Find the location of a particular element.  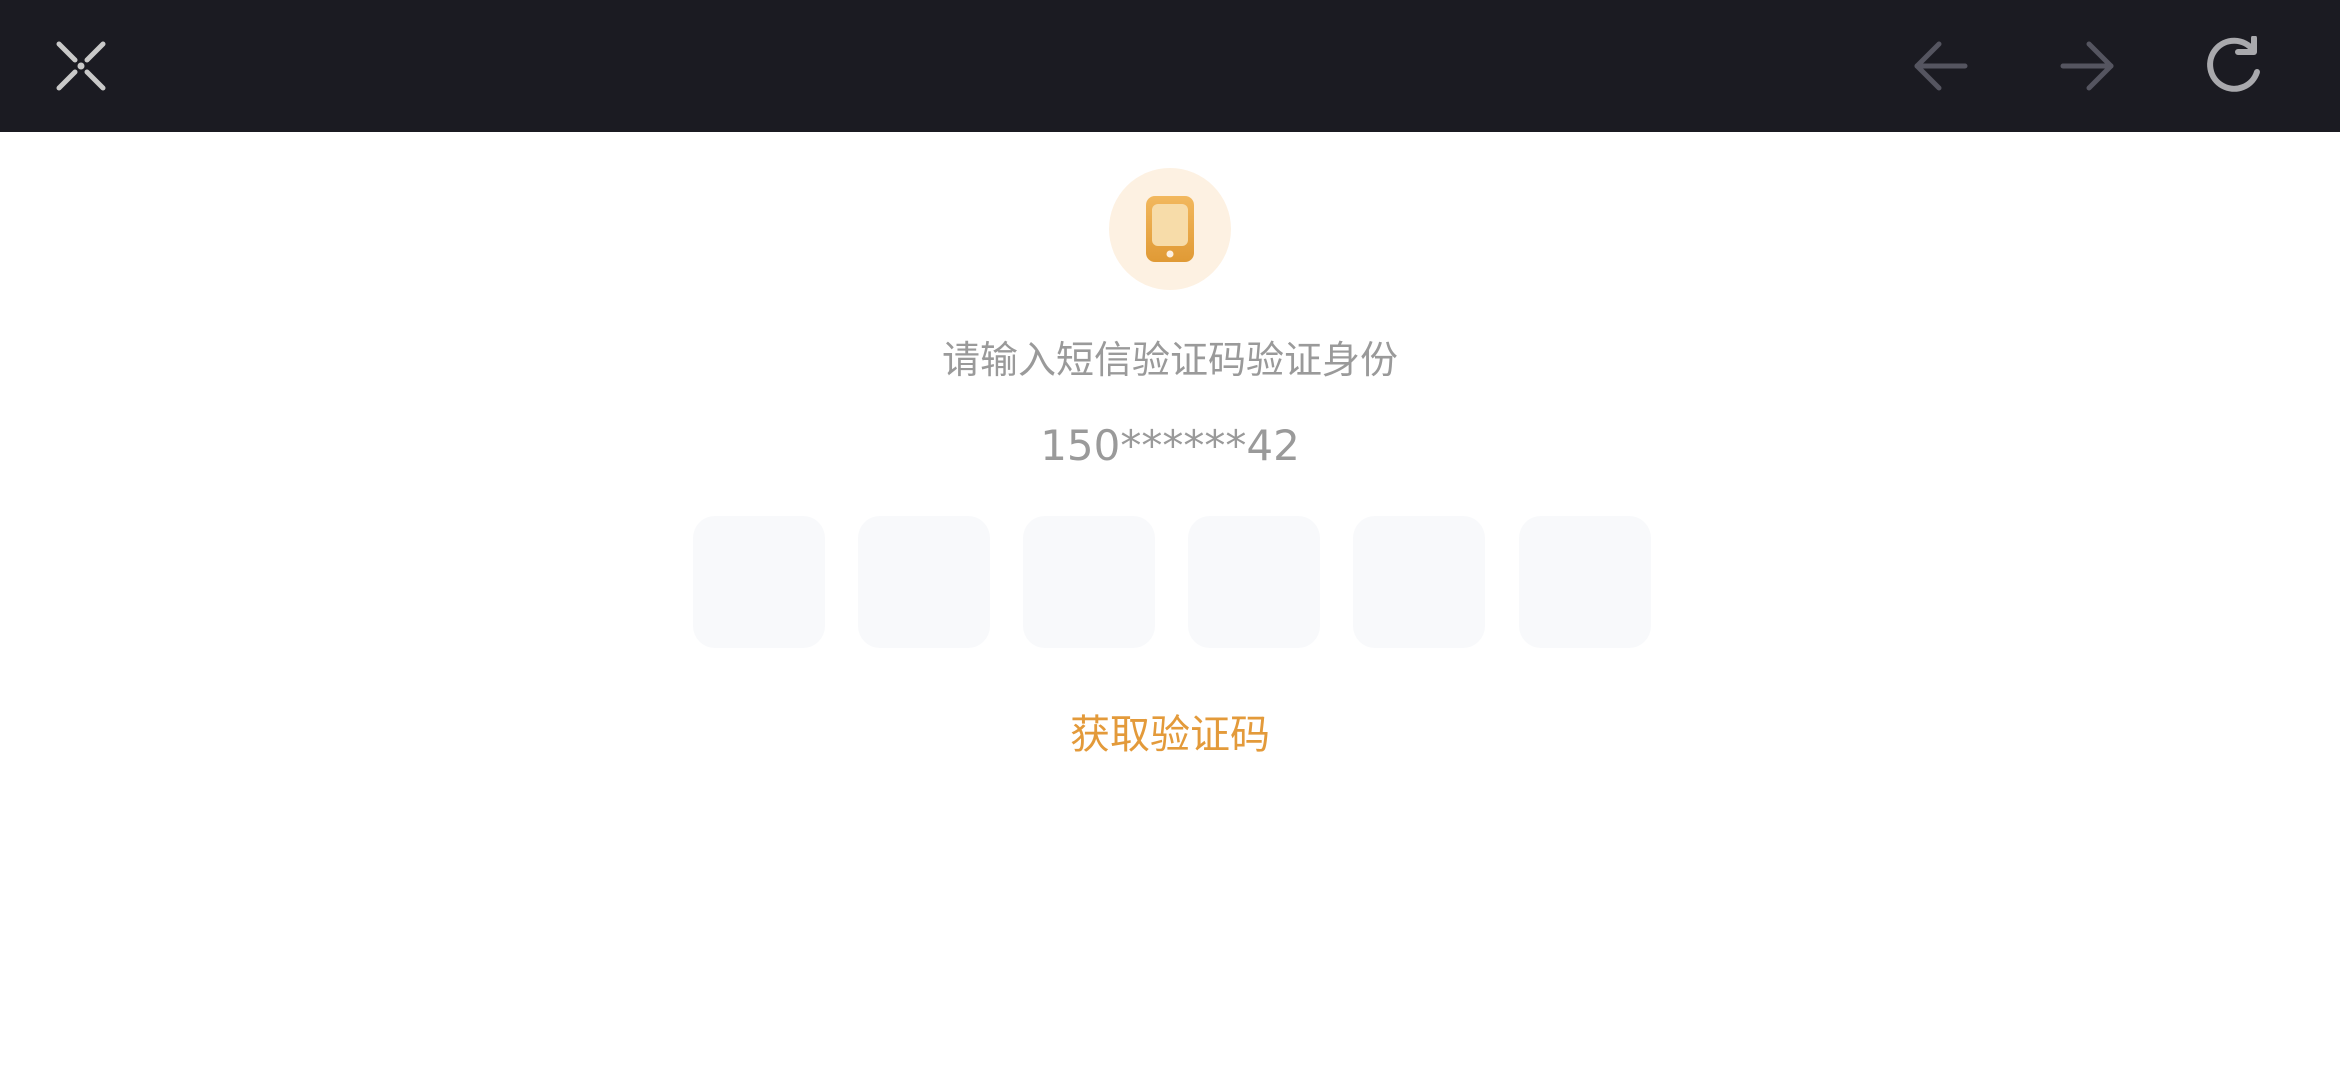

reload-button is located at coordinates (2234, 66).